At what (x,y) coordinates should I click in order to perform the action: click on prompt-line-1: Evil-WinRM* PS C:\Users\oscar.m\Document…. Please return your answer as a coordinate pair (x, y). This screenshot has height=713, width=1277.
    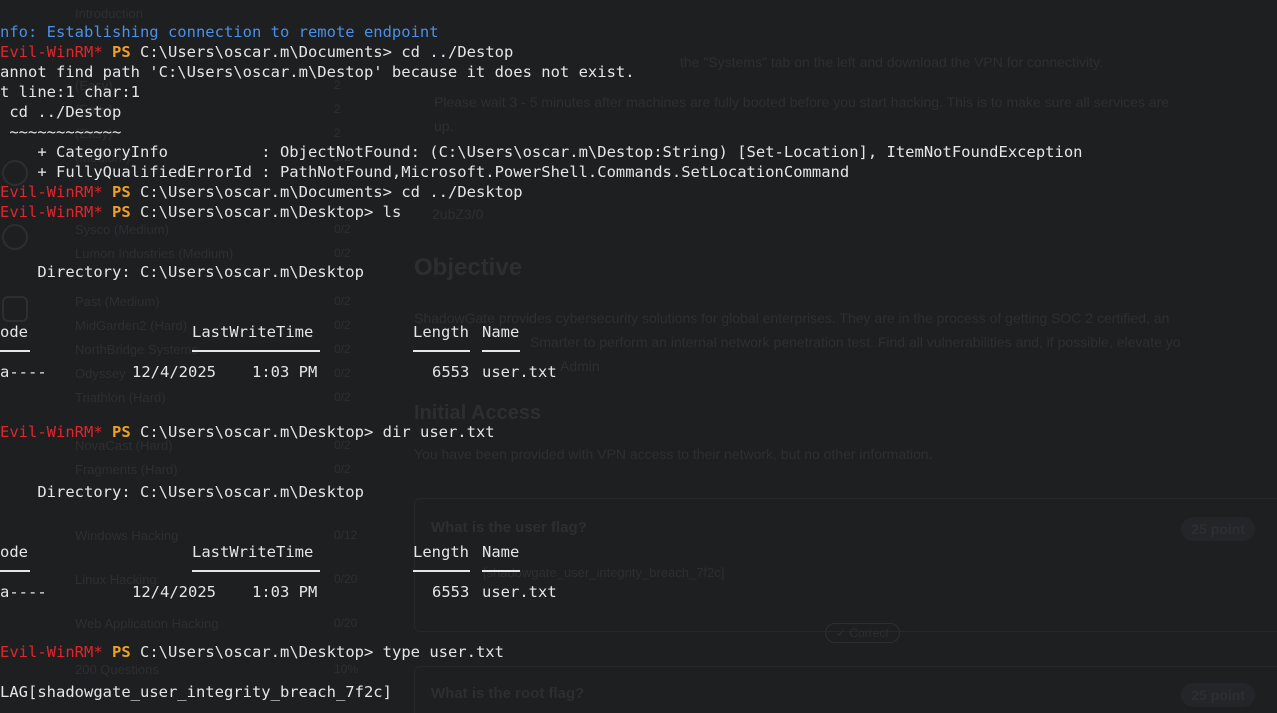
    Looking at the image, I should click on (256, 52).